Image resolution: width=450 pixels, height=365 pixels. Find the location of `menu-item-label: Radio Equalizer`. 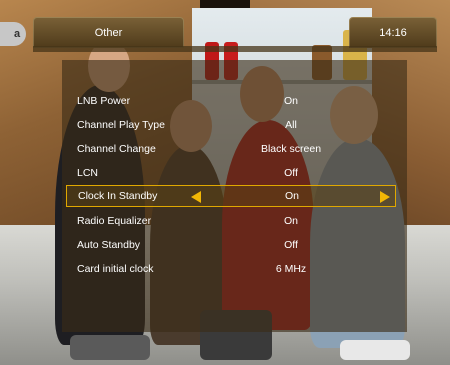

menu-item-label: Radio Equalizer is located at coordinates (114, 221).